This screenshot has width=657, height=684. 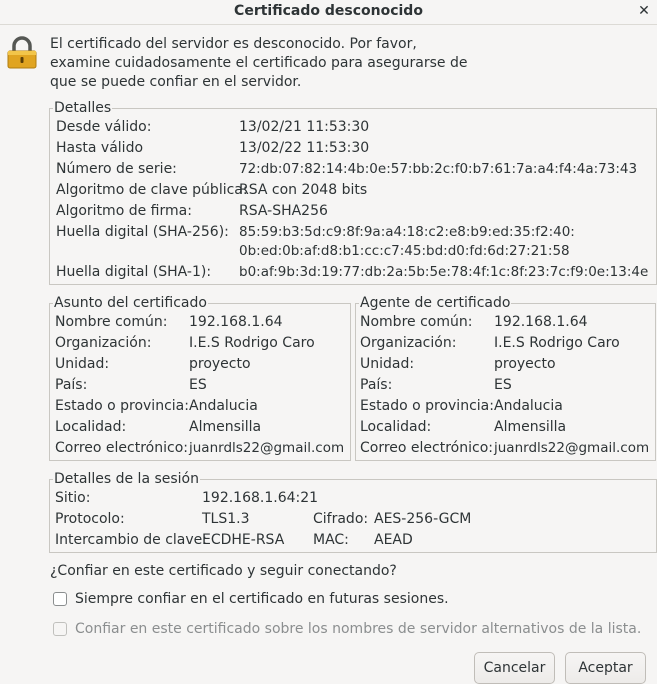 What do you see at coordinates (223, 406) in the screenshot?
I see `subject-value: Andalucia` at bounding box center [223, 406].